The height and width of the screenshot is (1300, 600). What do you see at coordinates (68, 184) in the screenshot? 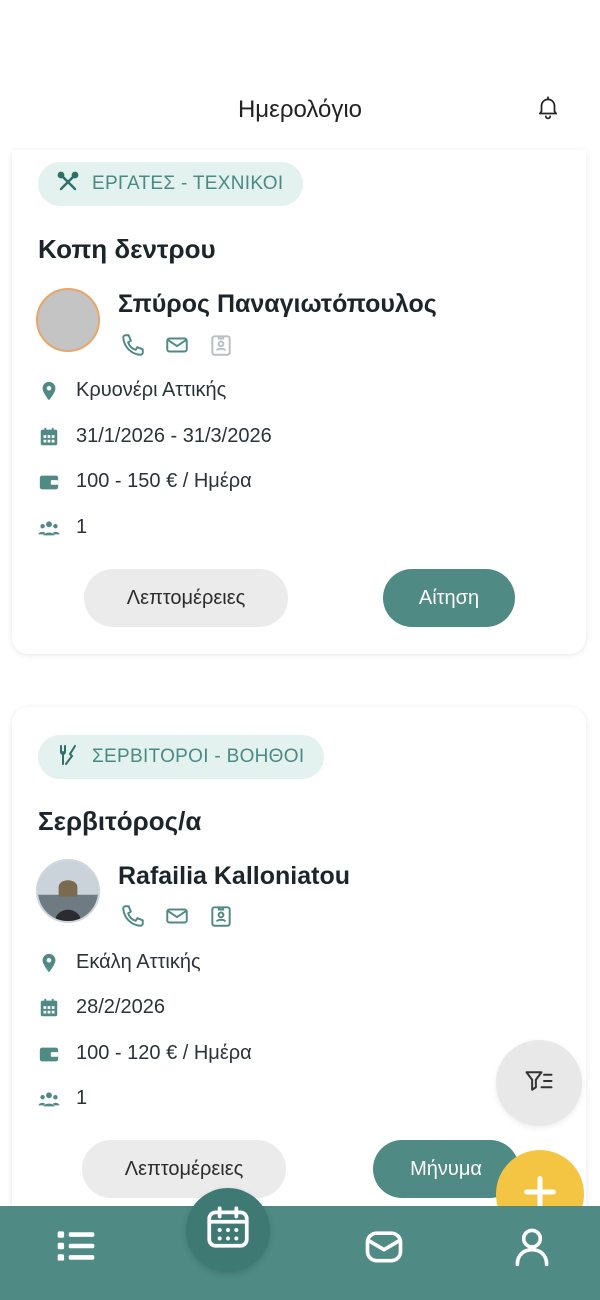
I see `tools-icon` at bounding box center [68, 184].